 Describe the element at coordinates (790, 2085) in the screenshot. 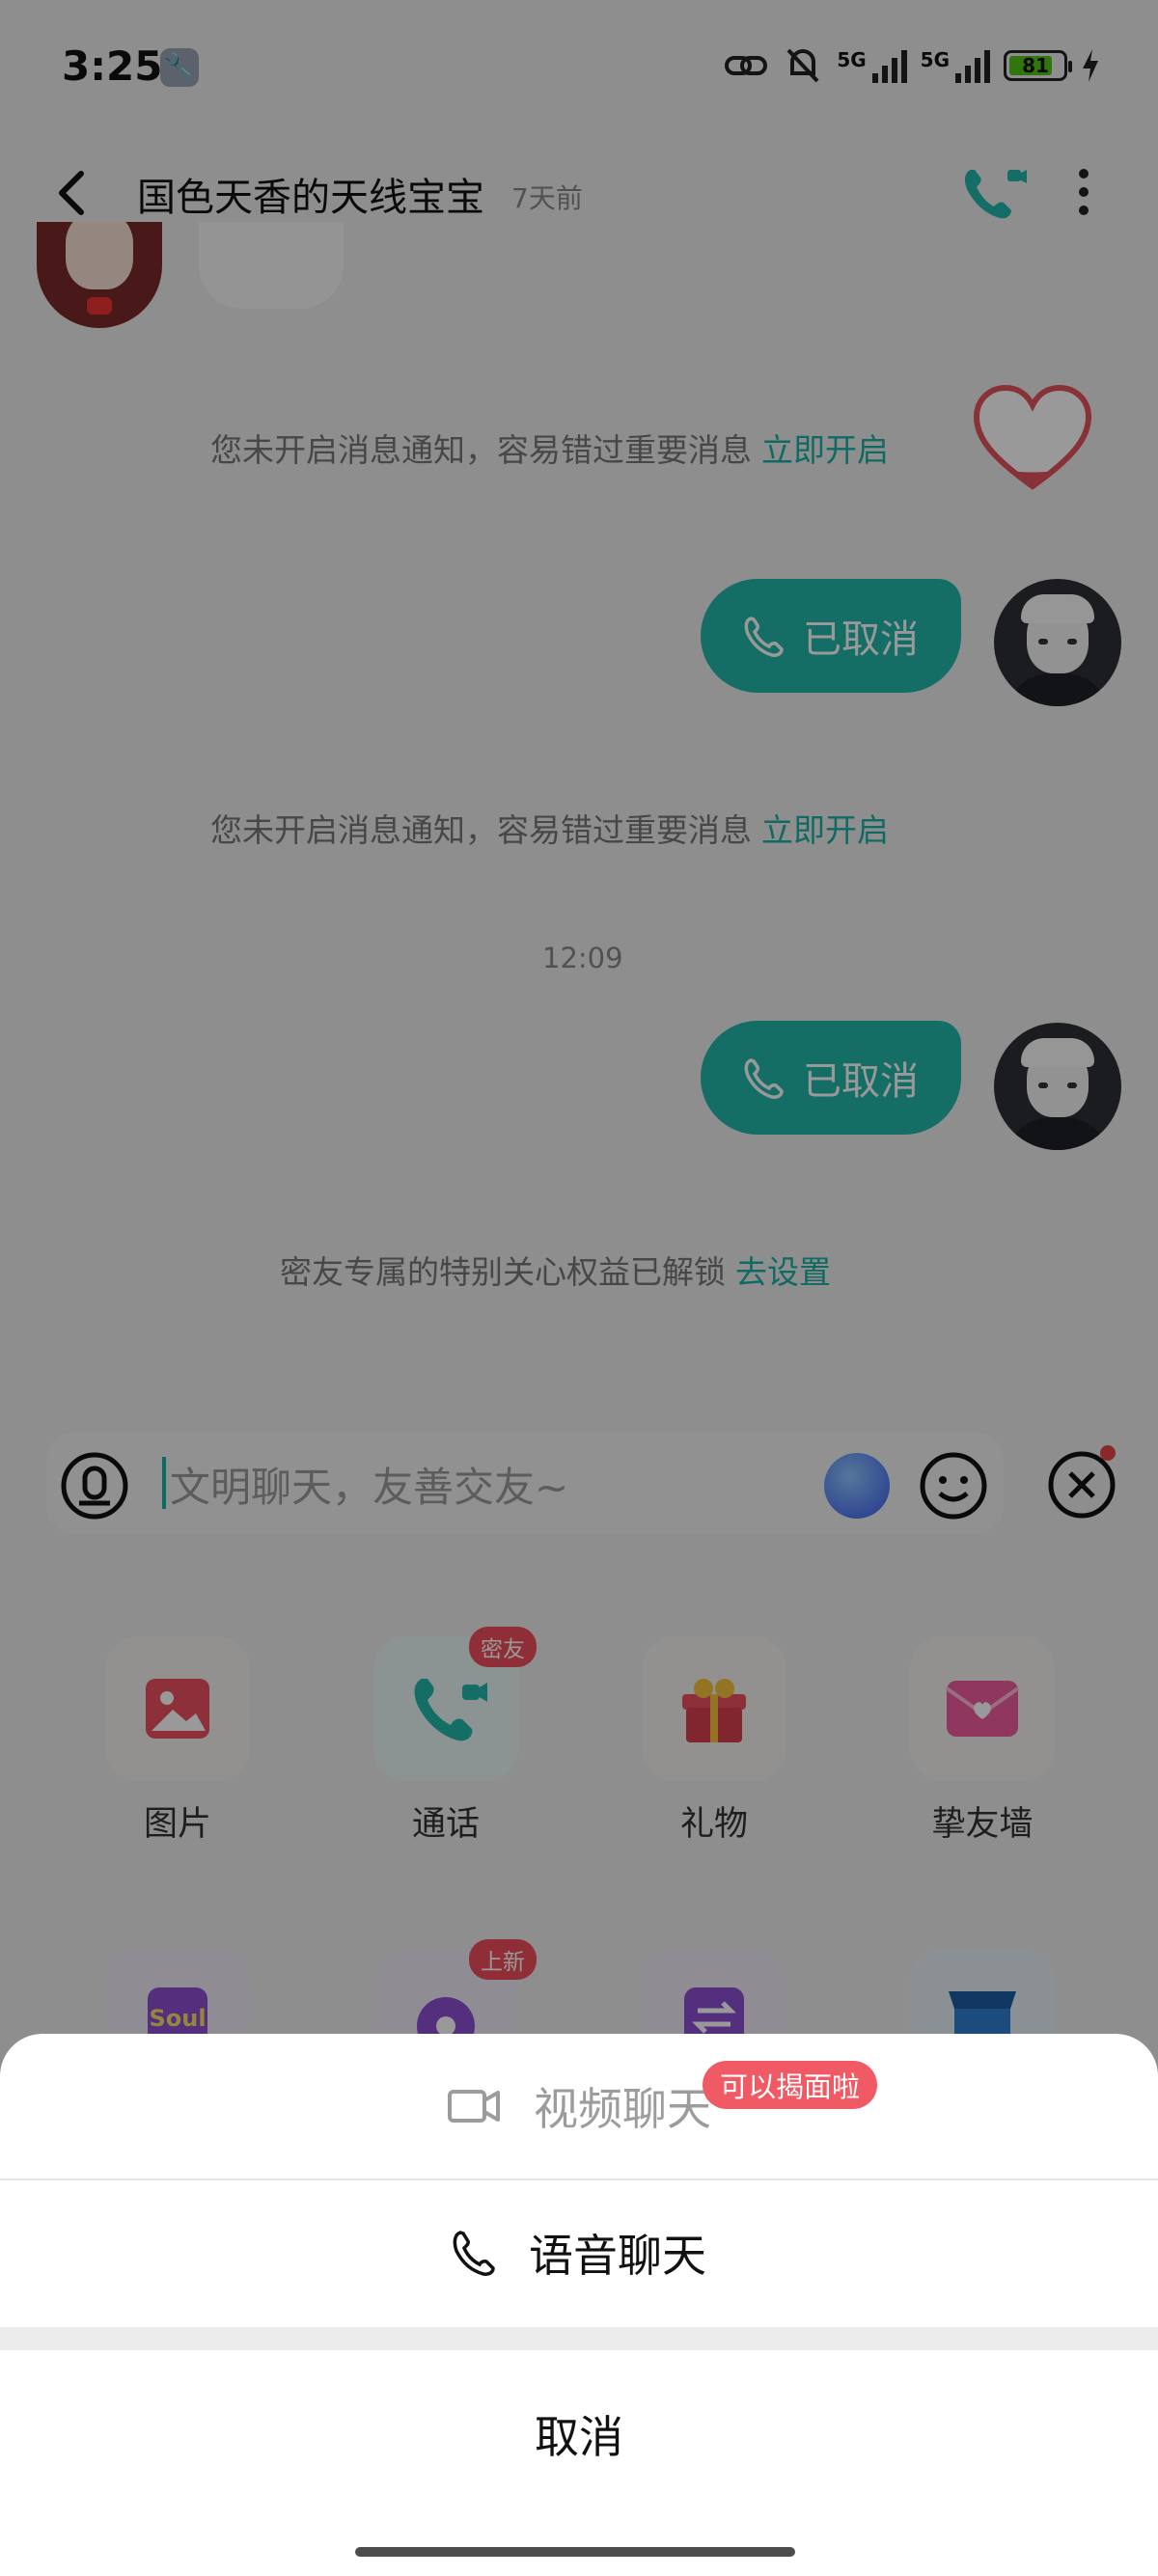

I see `reveal-badge: 可以揭面啦` at that location.